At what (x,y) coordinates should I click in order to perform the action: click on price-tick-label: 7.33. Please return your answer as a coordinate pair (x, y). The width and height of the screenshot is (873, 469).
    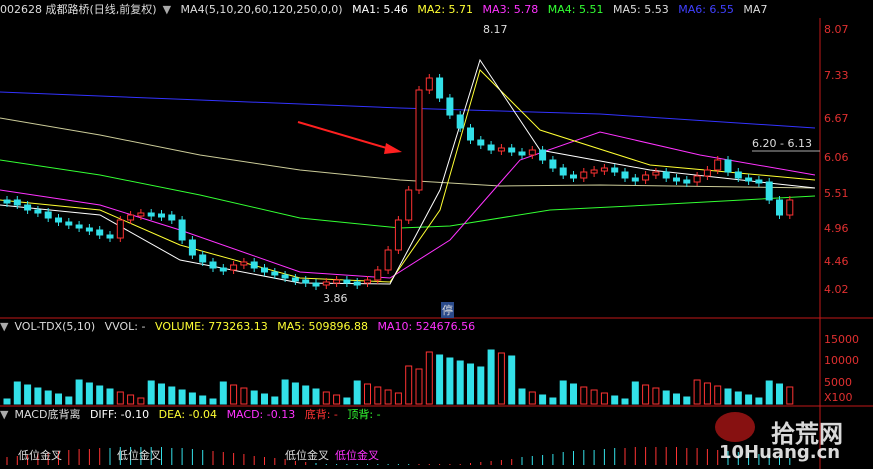
    Looking at the image, I should click on (836, 75).